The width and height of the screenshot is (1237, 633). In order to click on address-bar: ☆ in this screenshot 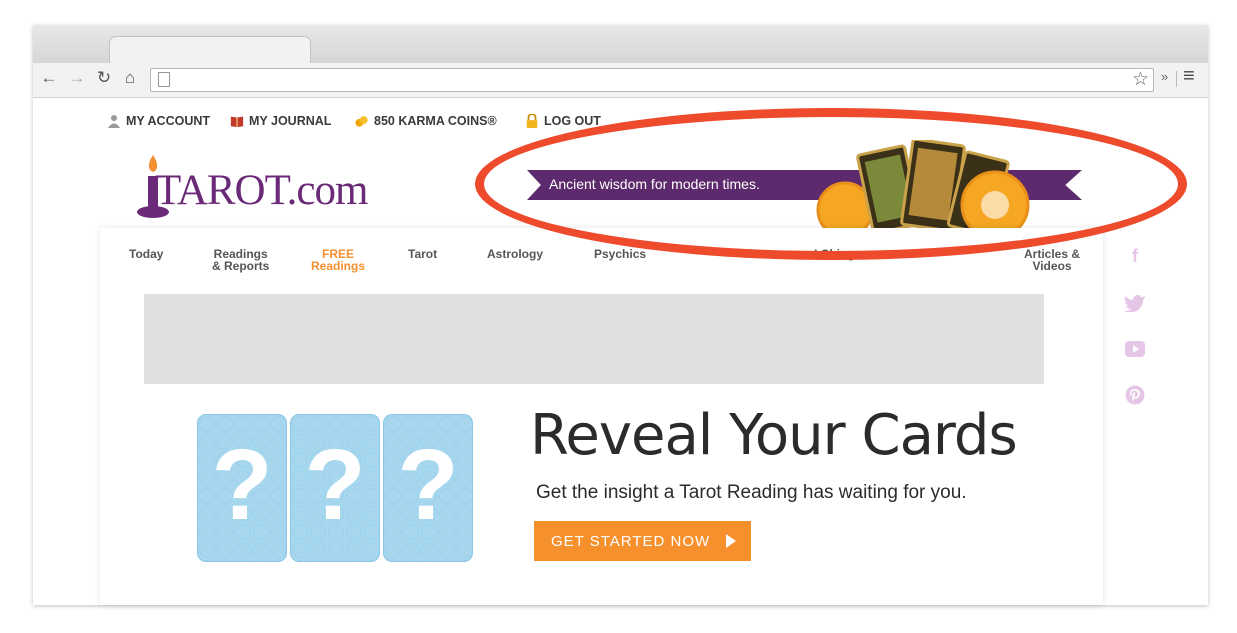, I will do `click(652, 80)`.